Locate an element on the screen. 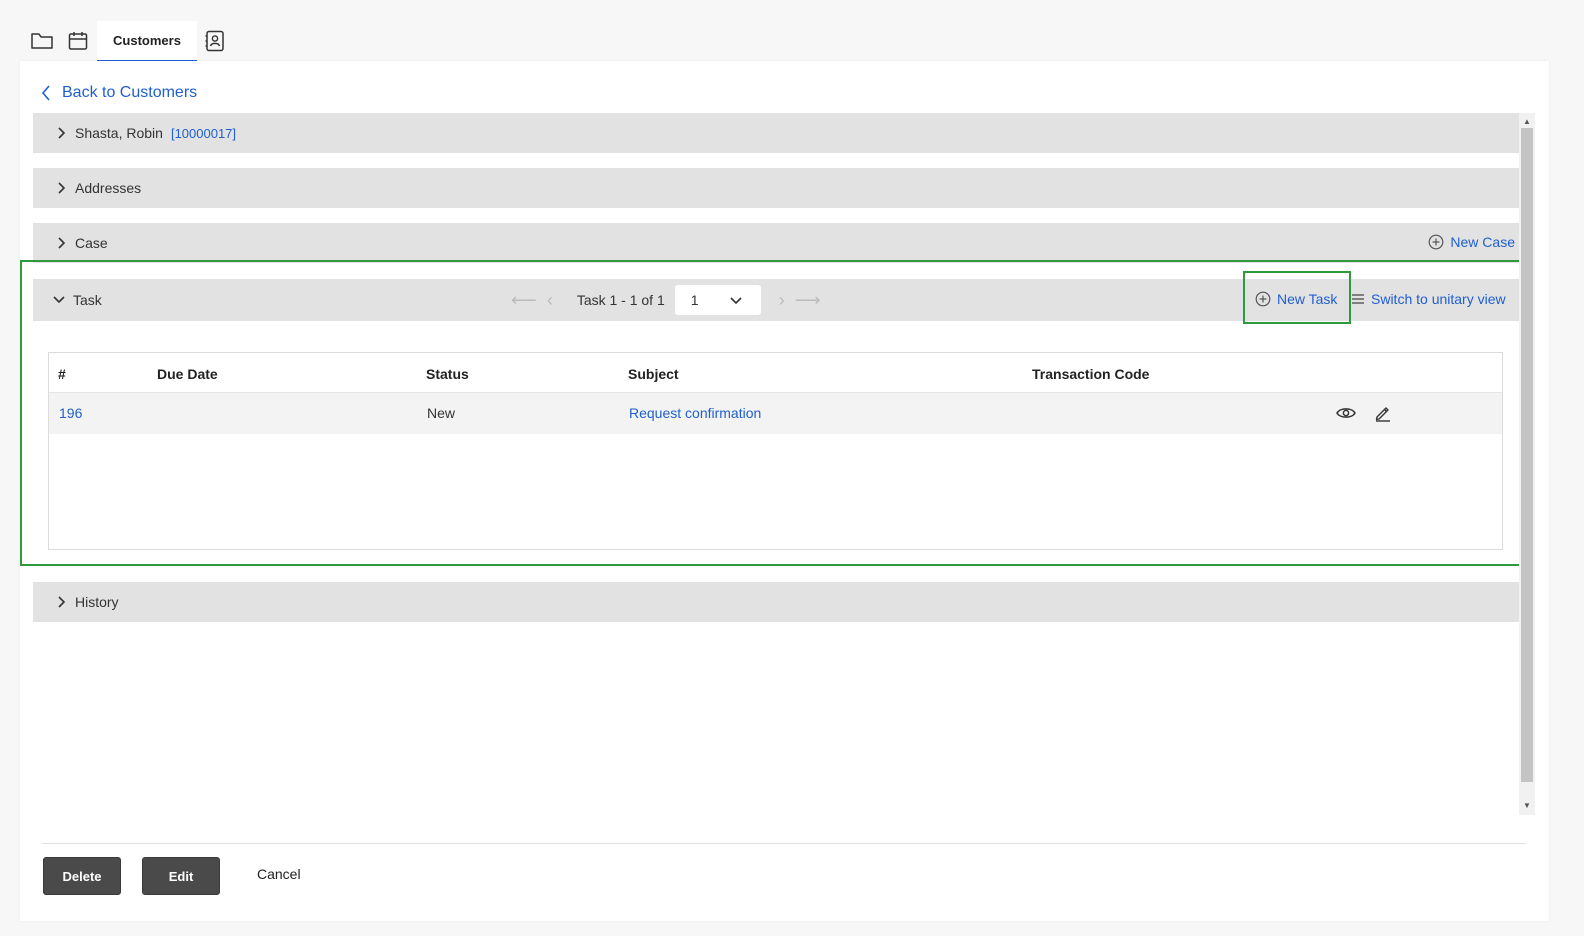  calendar-icon is located at coordinates (78, 41).